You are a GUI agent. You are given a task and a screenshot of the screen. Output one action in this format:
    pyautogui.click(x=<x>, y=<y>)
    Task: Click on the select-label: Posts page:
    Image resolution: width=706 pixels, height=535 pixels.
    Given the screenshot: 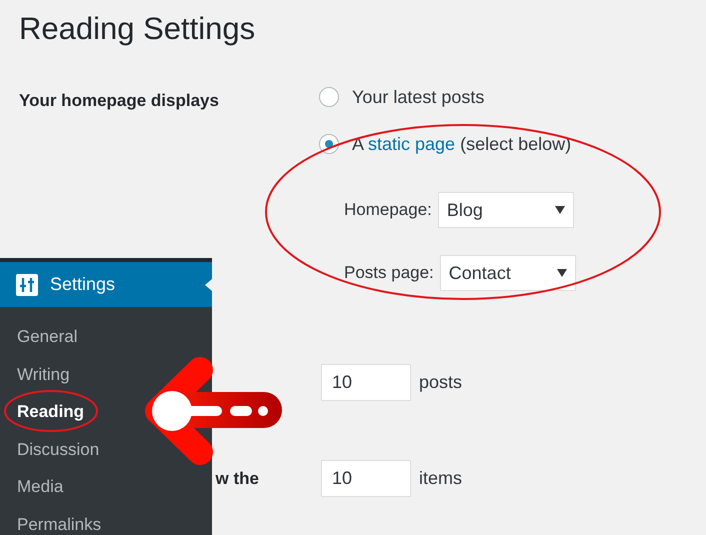 What is the action you would take?
    pyautogui.click(x=389, y=273)
    